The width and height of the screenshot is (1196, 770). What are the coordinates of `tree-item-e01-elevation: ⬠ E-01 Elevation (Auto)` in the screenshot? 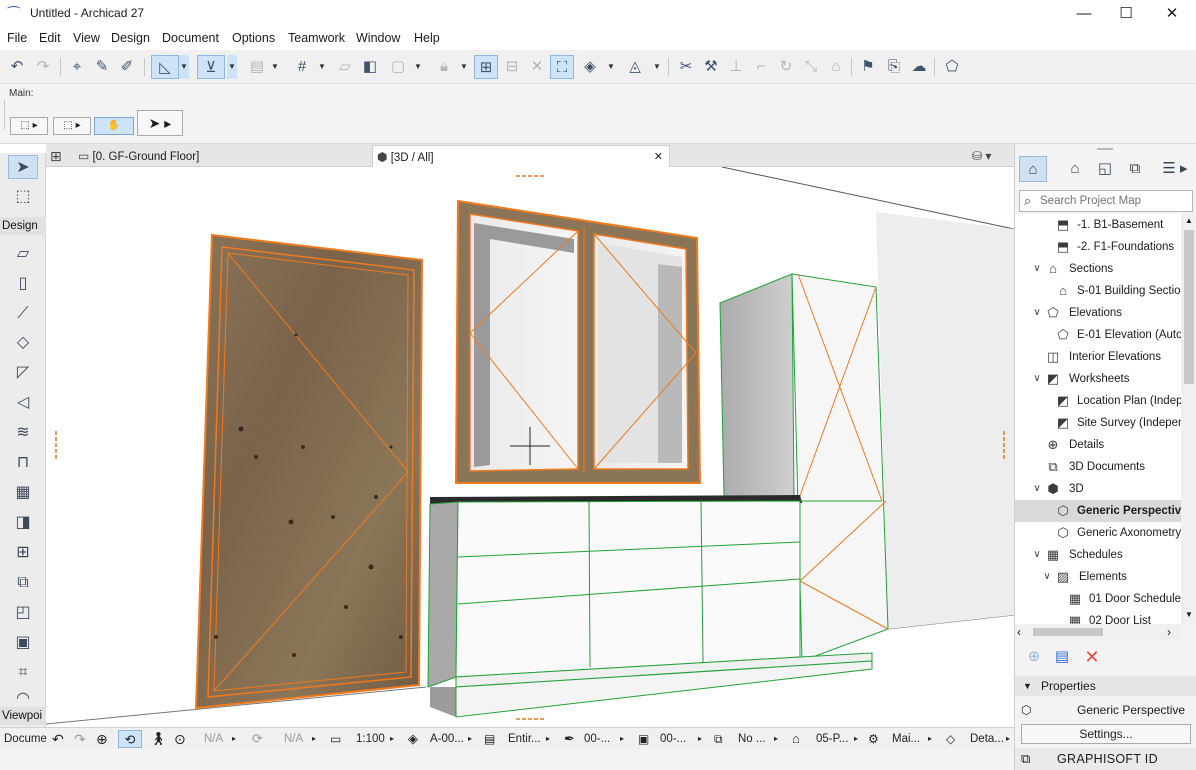 It's located at (1098, 335).